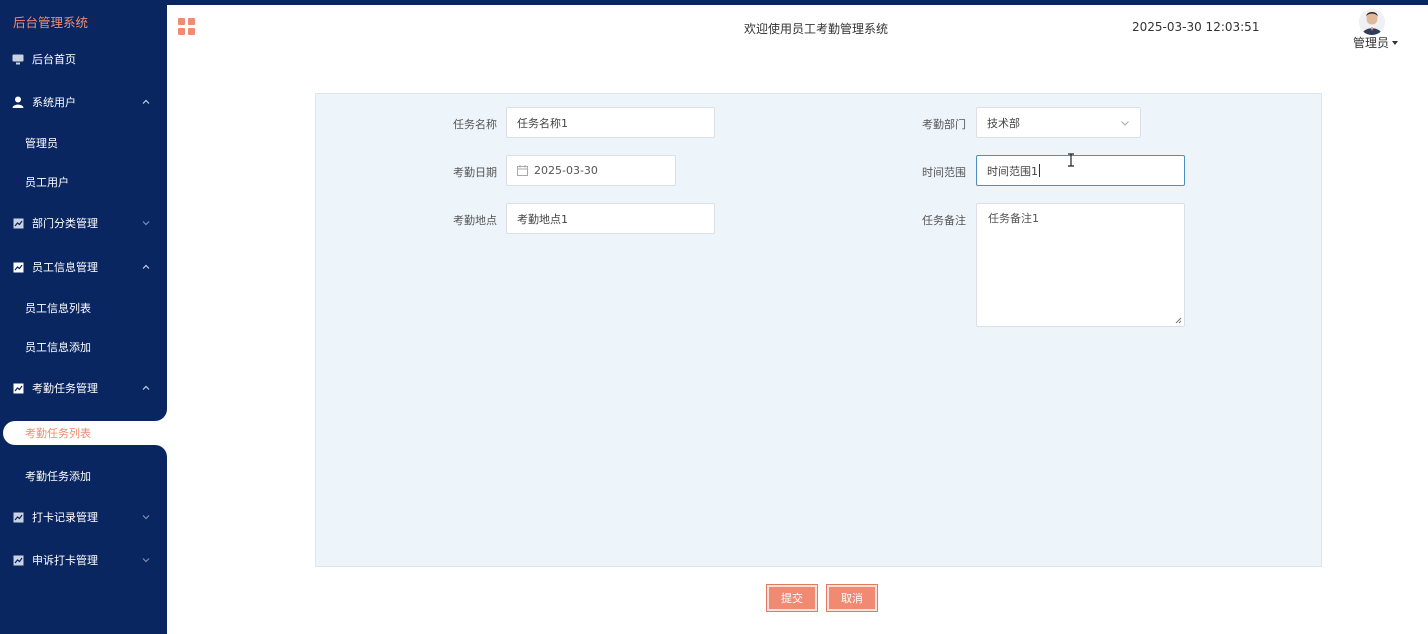  Describe the element at coordinates (542, 219) in the screenshot. I see `location-value: 考勤地点1` at that location.